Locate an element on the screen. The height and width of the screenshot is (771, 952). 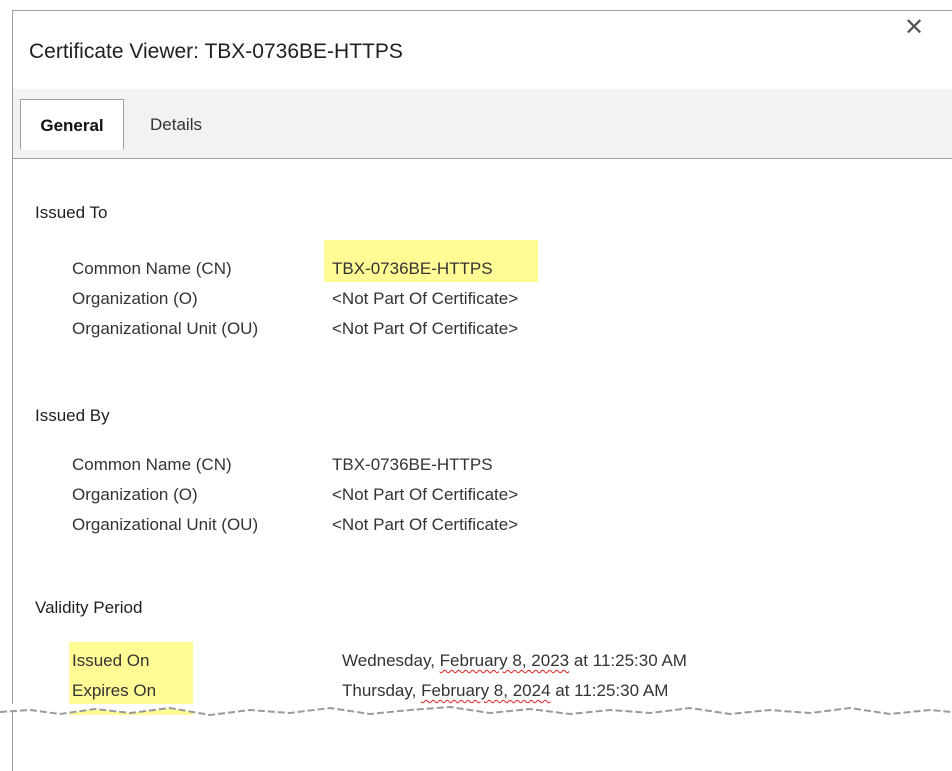
issued-to-cn-value: TBX-0736BE-HTTPS is located at coordinates (412, 268).